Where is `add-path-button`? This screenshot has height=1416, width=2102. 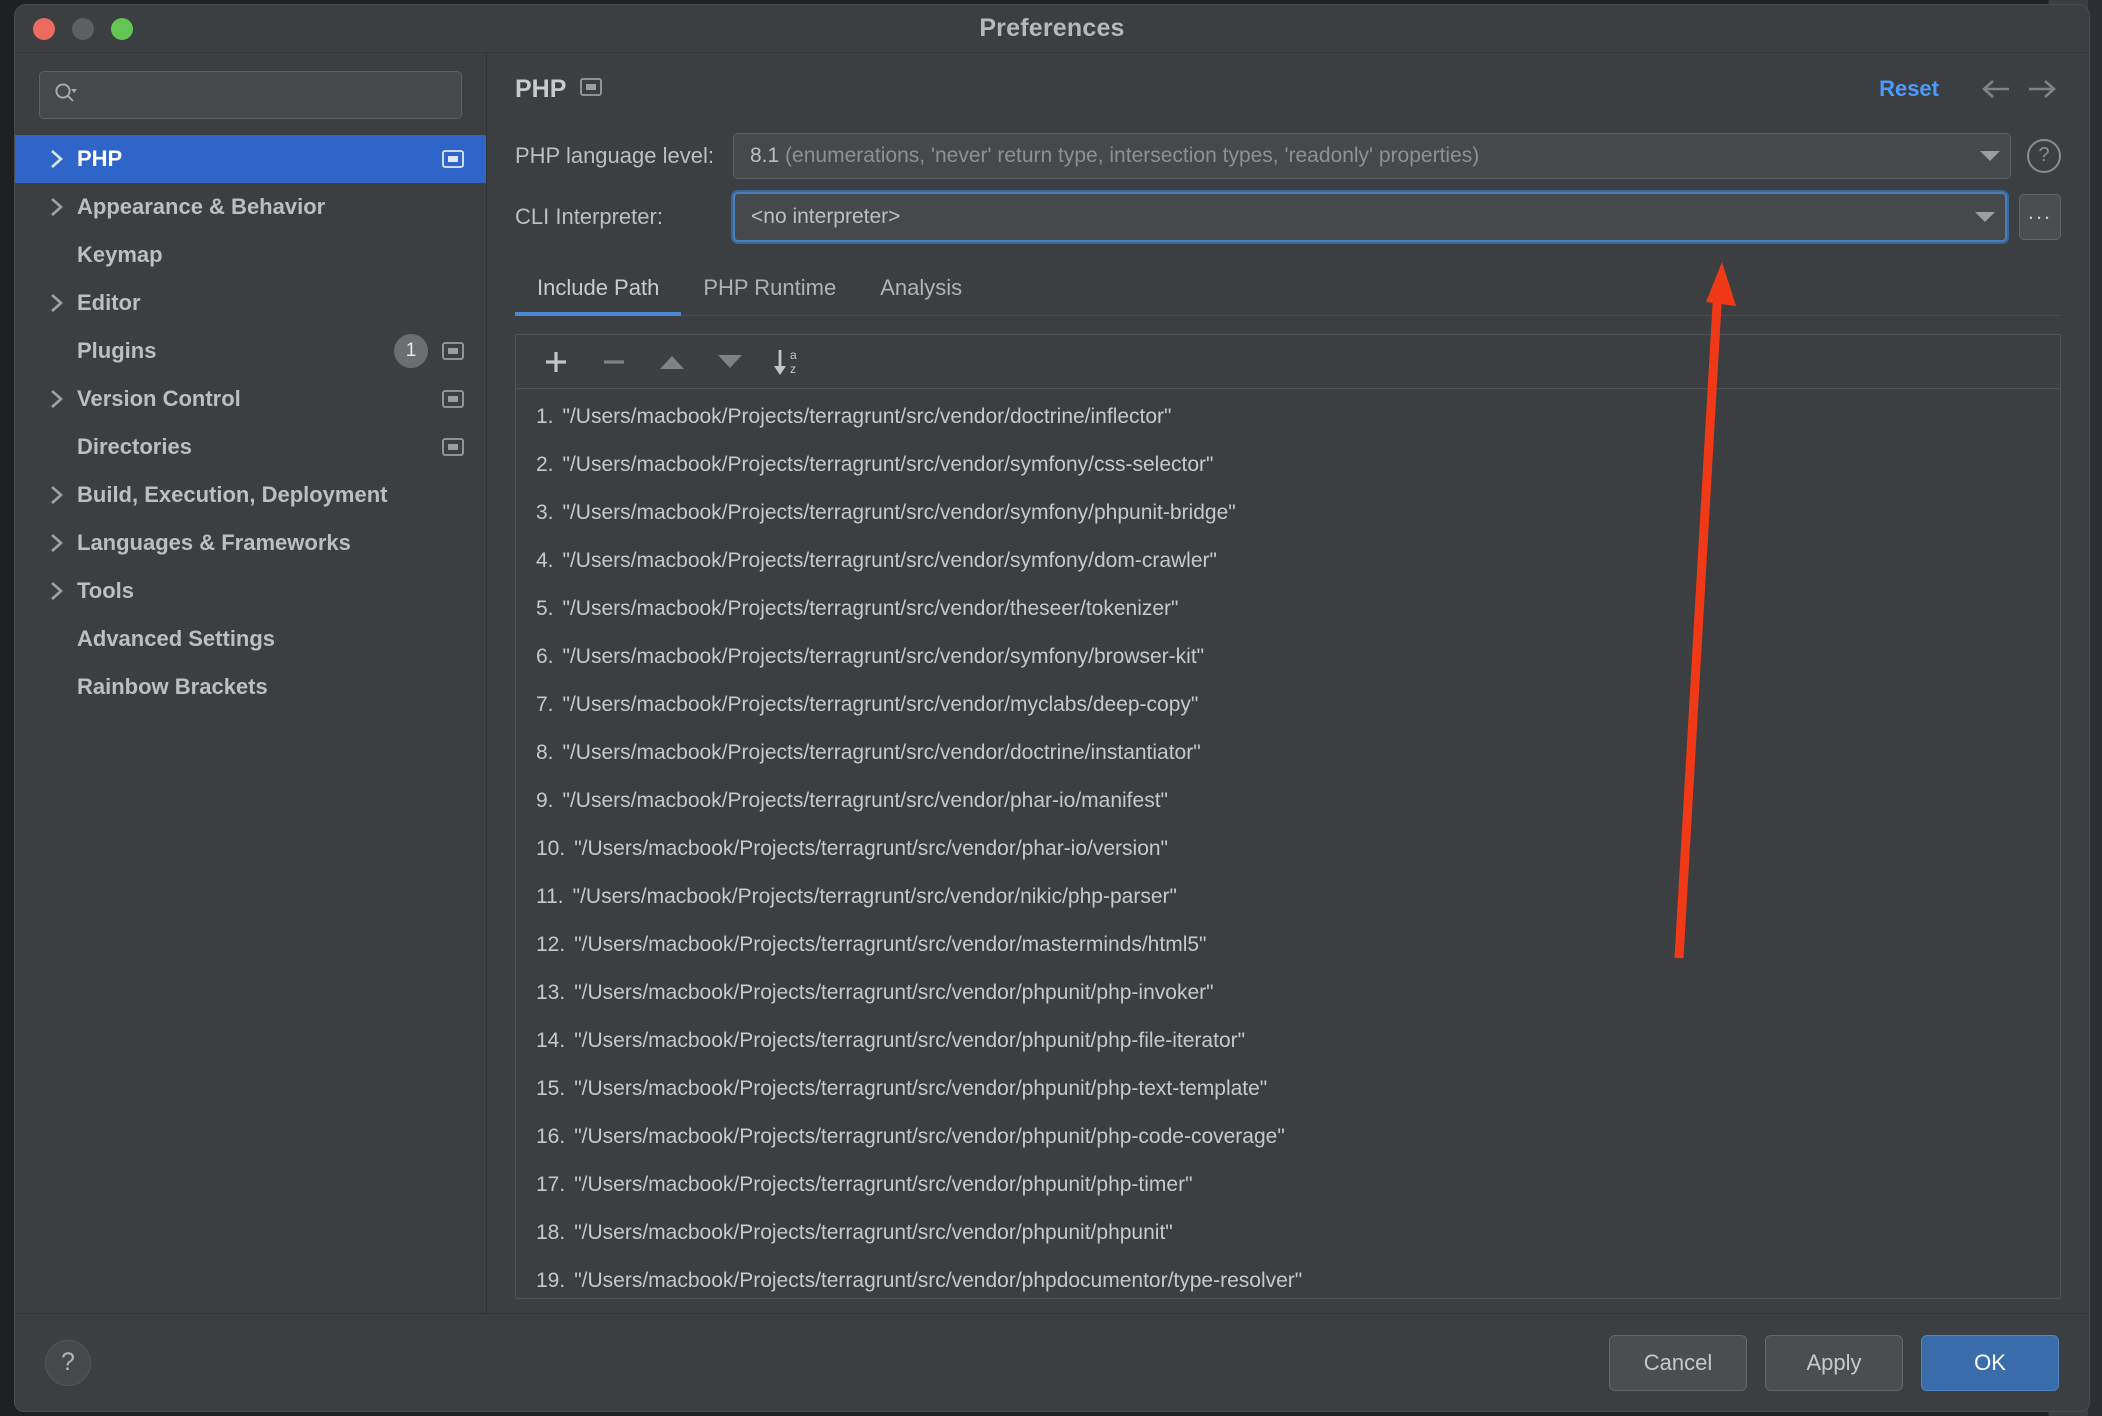
add-path-button is located at coordinates (556, 362).